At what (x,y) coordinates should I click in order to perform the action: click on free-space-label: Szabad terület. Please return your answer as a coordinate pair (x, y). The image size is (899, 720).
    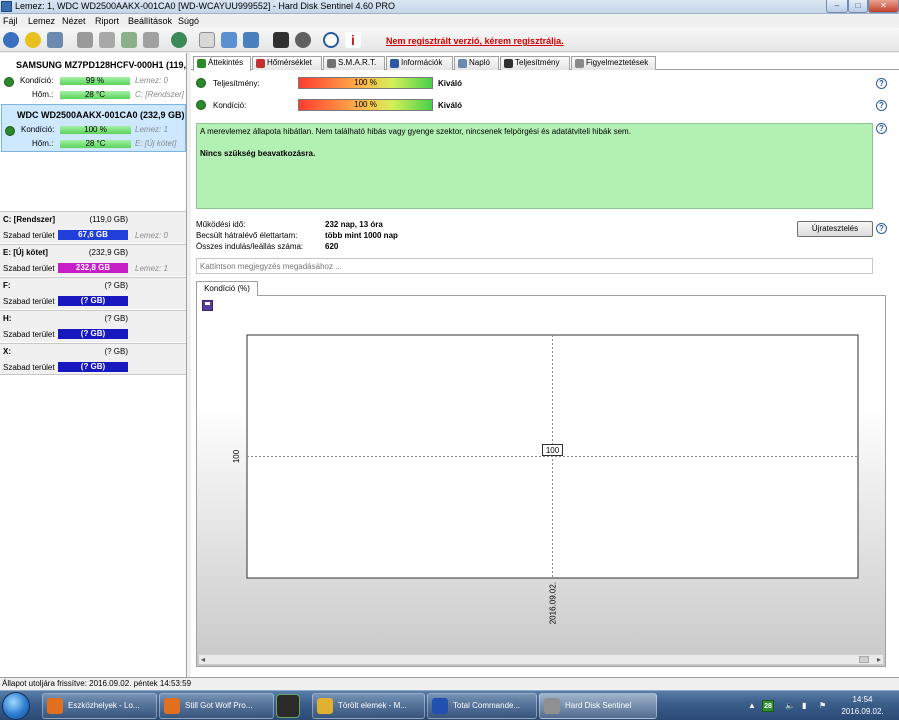
    Looking at the image, I should click on (29, 367).